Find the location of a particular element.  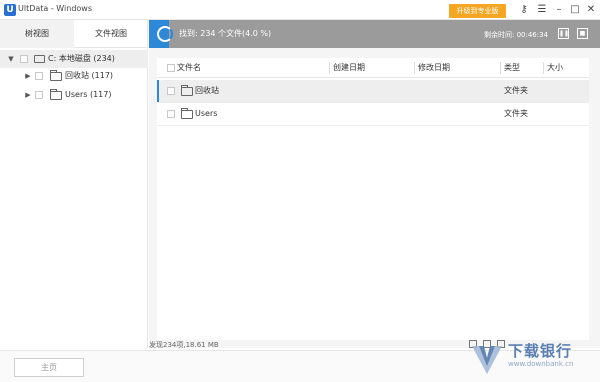

column-header-size: 大小 is located at coordinates (555, 68).